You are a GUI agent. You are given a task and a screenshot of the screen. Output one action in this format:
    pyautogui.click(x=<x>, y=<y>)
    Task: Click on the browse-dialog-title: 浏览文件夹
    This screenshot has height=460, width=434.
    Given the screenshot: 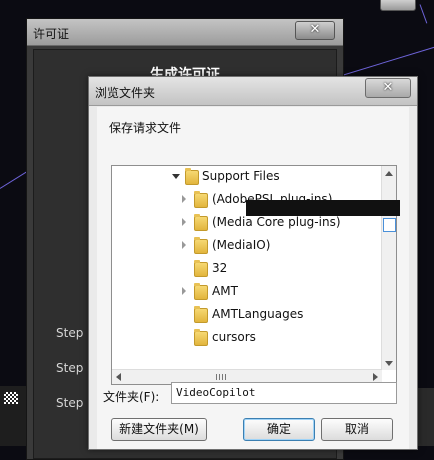 What is the action you would take?
    pyautogui.click(x=125, y=93)
    